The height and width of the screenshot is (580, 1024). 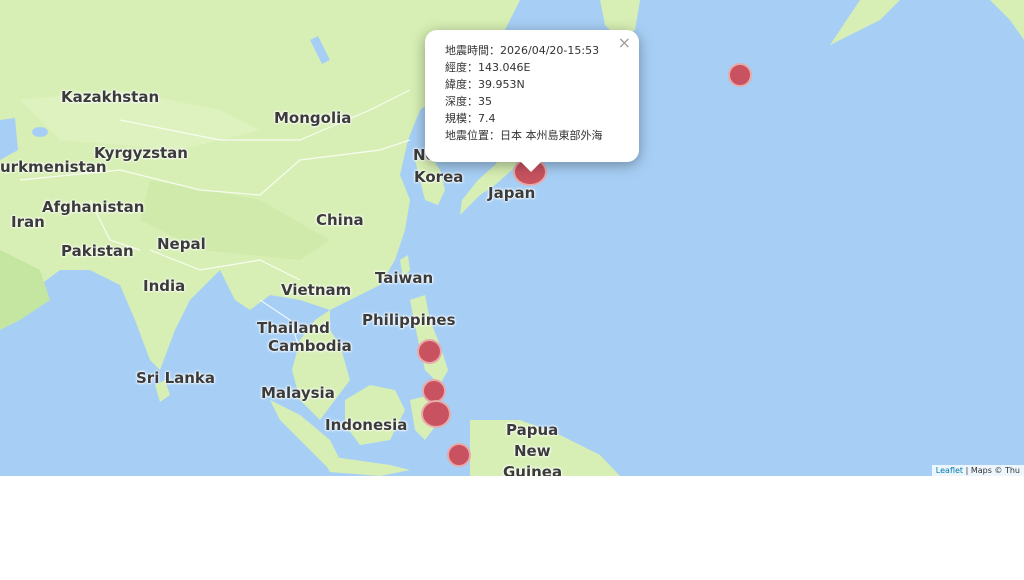 What do you see at coordinates (310, 346) in the screenshot?
I see `label-cambodia: Cambodia` at bounding box center [310, 346].